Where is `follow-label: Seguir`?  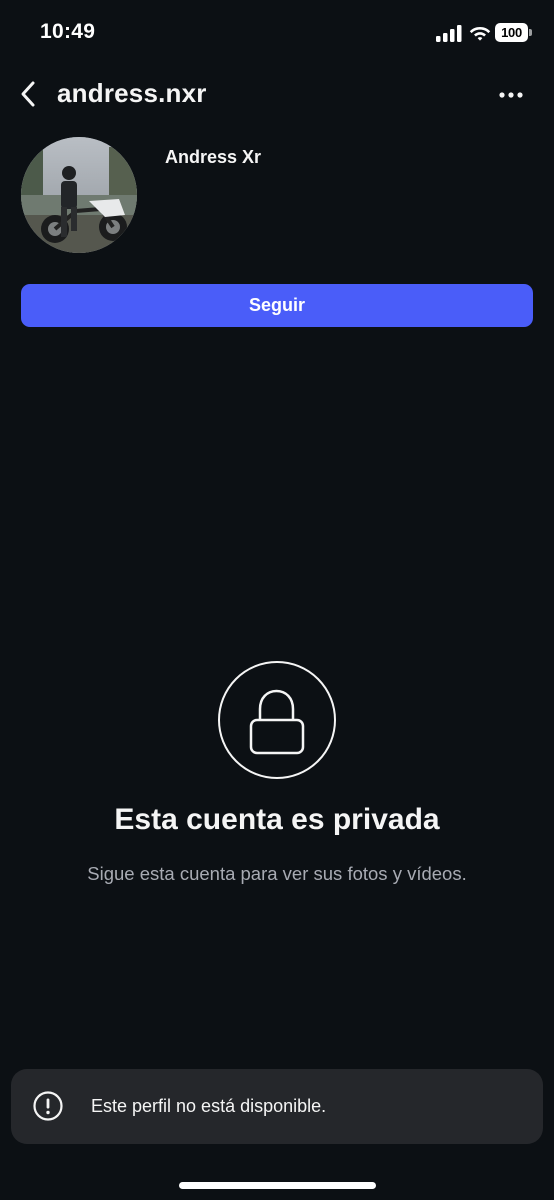
follow-label: Seguir is located at coordinates (276, 305).